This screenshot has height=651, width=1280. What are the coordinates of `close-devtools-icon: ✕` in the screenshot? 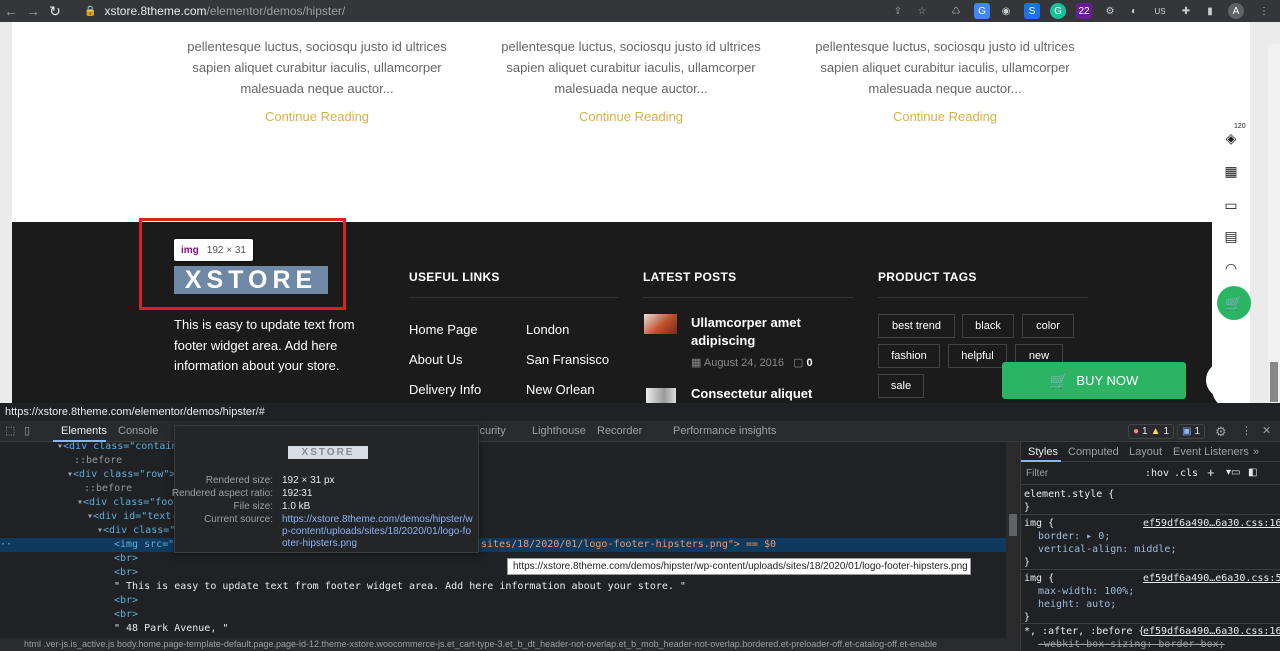 It's located at (1266, 430).